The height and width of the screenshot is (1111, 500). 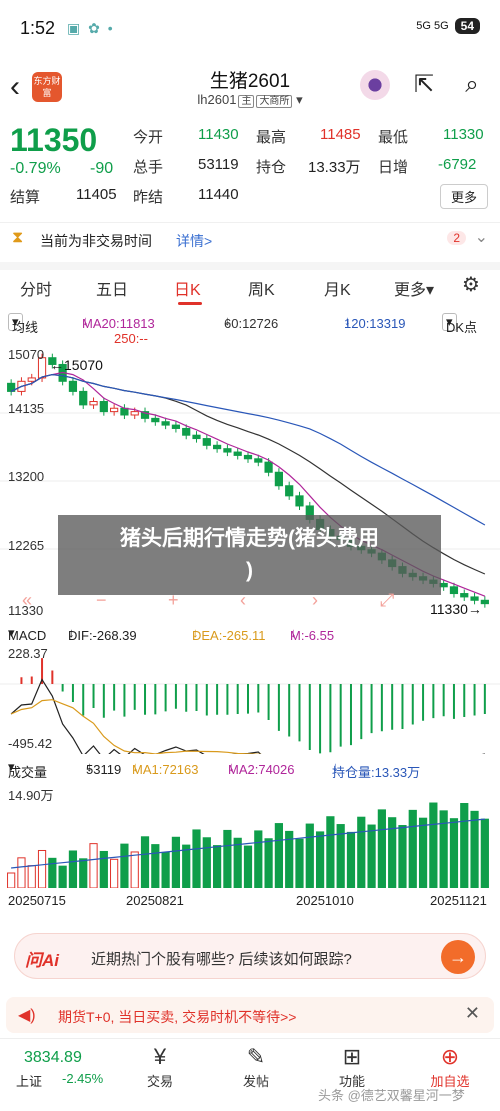 I want to click on volume-value: 53119, so click(x=218, y=164).